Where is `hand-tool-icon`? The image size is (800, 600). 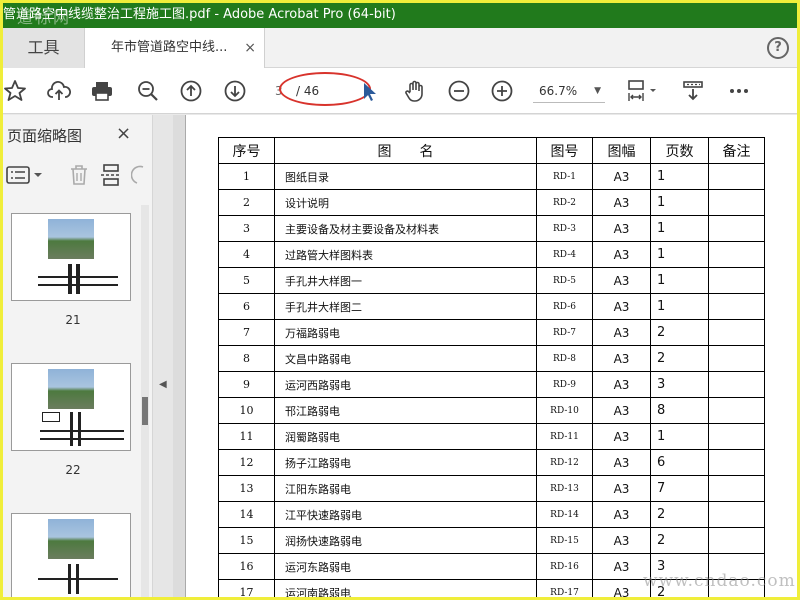
hand-tool-icon is located at coordinates (415, 91).